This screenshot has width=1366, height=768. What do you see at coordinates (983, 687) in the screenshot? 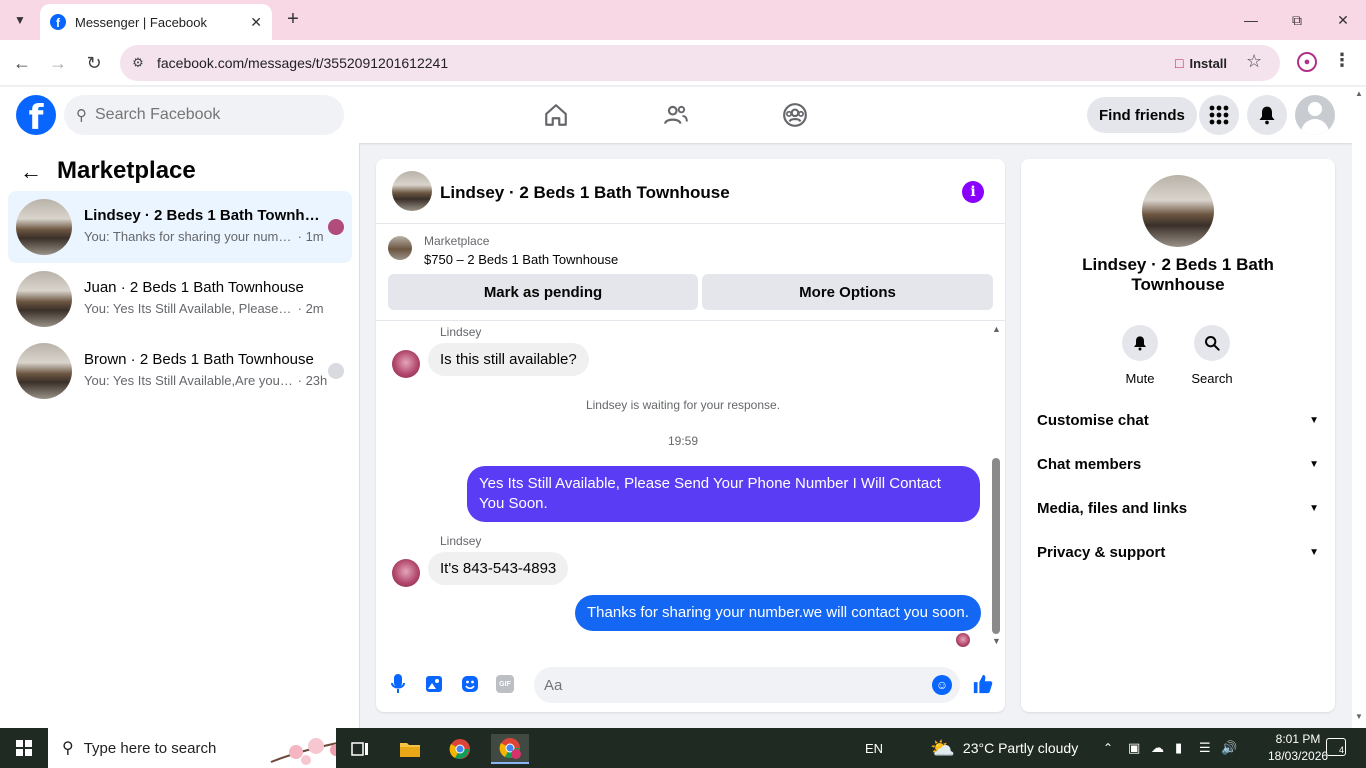
I see `thumbs-up-icon` at bounding box center [983, 687].